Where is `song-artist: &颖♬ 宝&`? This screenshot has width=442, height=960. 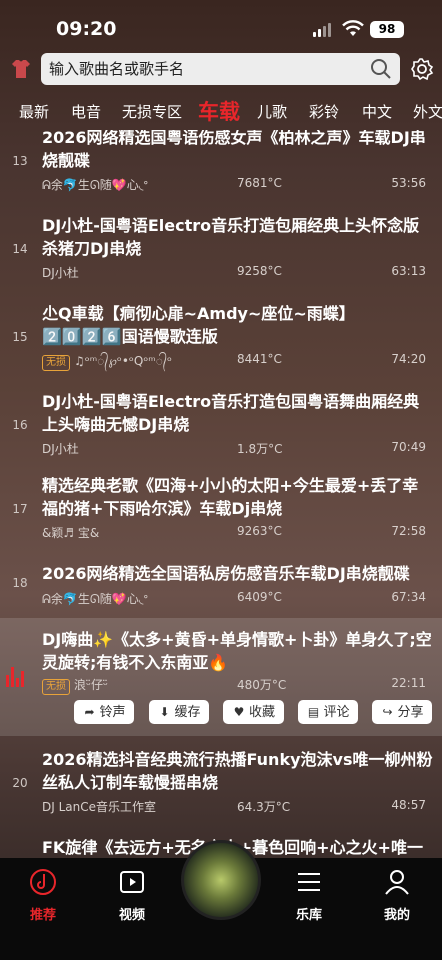 song-artist: &颖♬ 宝& is located at coordinates (71, 533).